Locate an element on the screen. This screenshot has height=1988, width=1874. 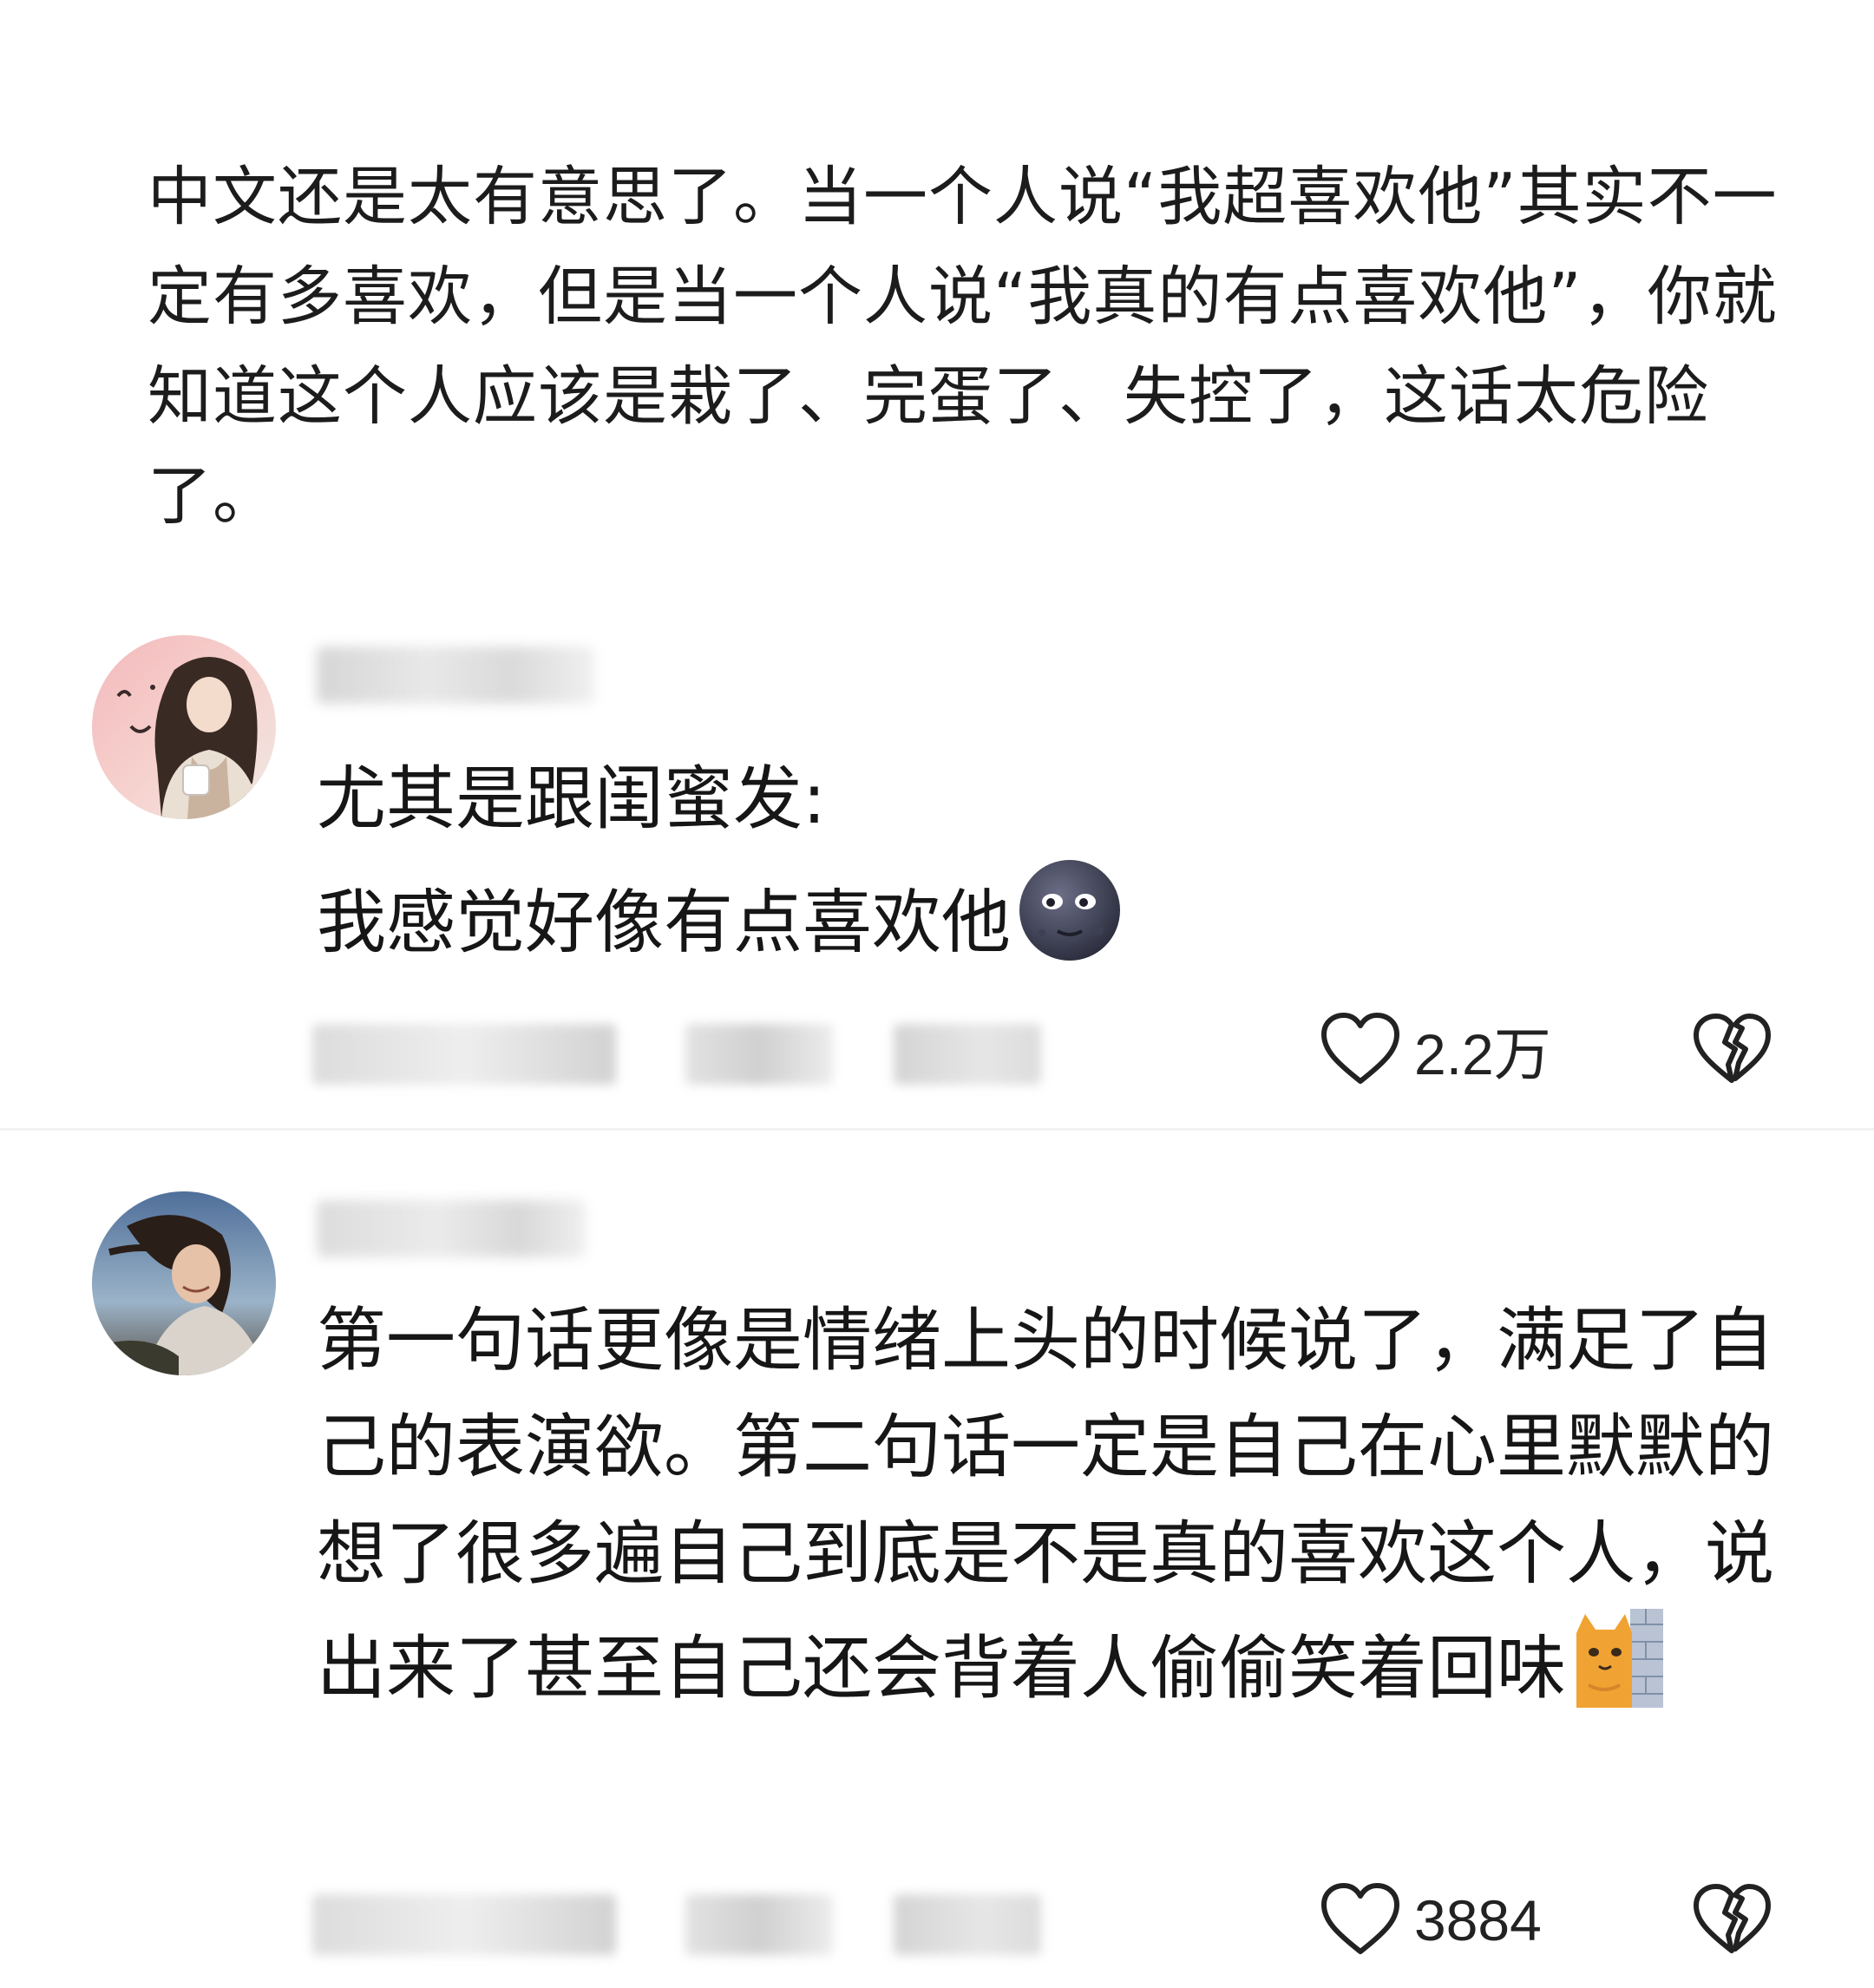
new-moon-face-emoji is located at coordinates (1070, 927).